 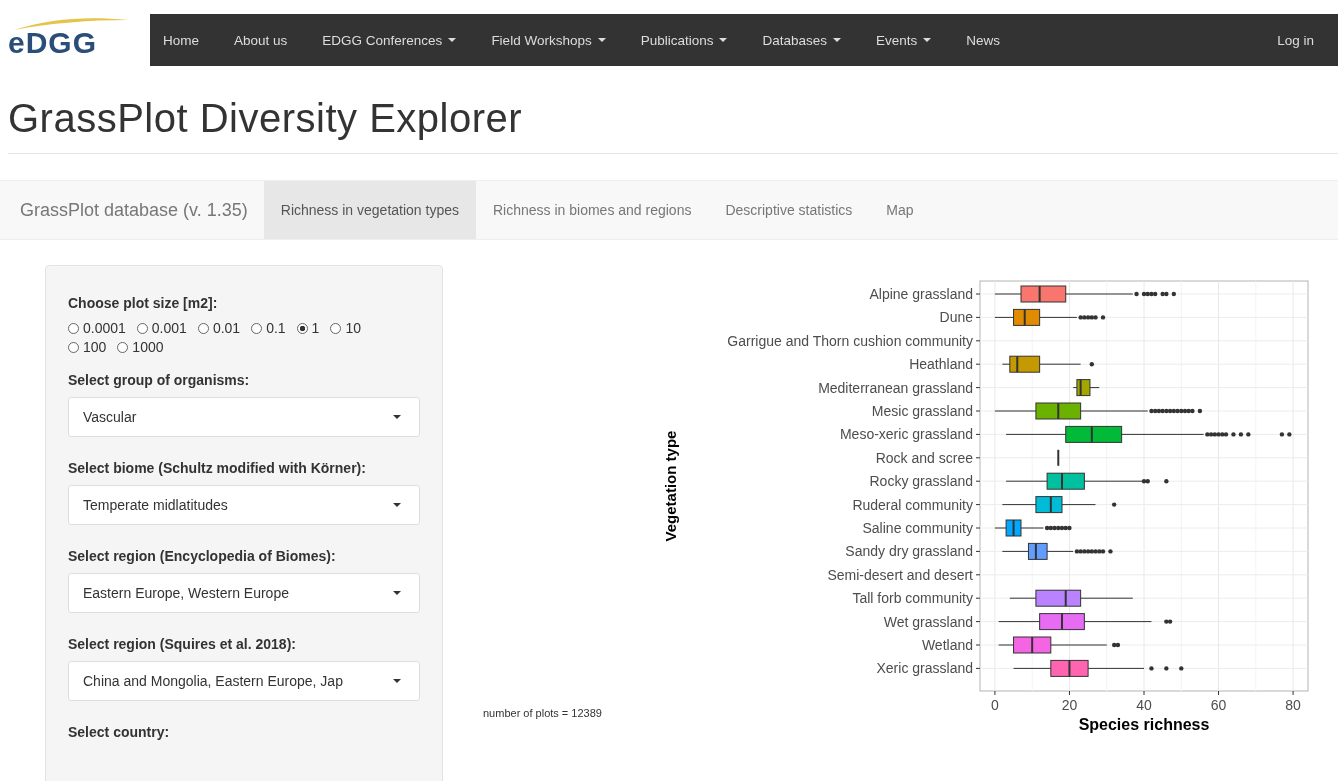 What do you see at coordinates (202, 556) in the screenshot?
I see `field-label: Select region (Encyclopedia of Biomes):` at bounding box center [202, 556].